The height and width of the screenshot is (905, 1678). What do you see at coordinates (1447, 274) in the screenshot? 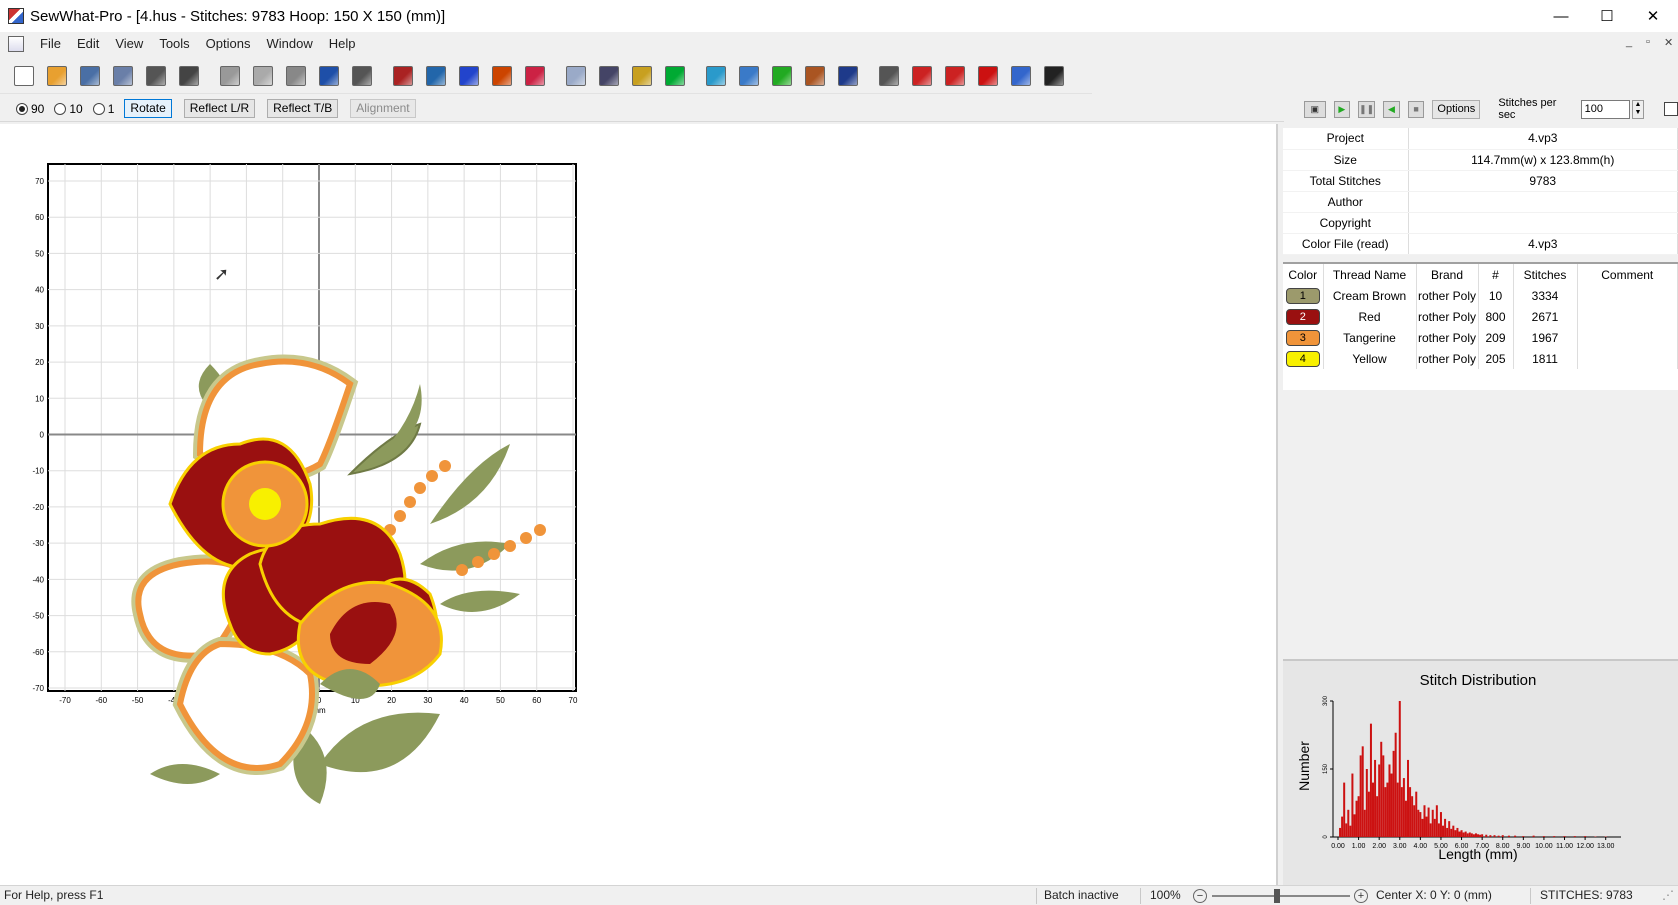
I see `header-brand: Brand` at bounding box center [1447, 274].